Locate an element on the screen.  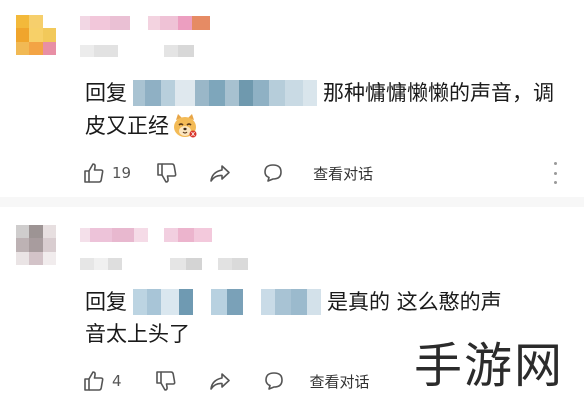
comment-text-line-2: 音太上头了 is located at coordinates (137, 334).